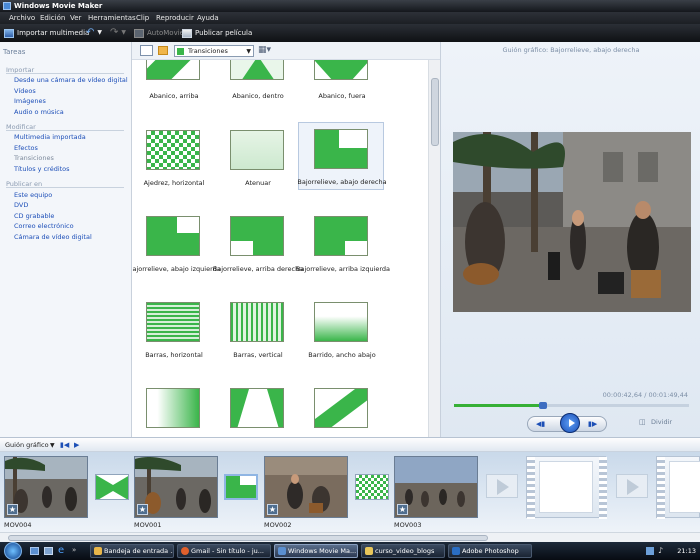 The width and height of the screenshot is (700, 560). What do you see at coordinates (65, 130) in the screenshot?
I see `divider` at bounding box center [65, 130].